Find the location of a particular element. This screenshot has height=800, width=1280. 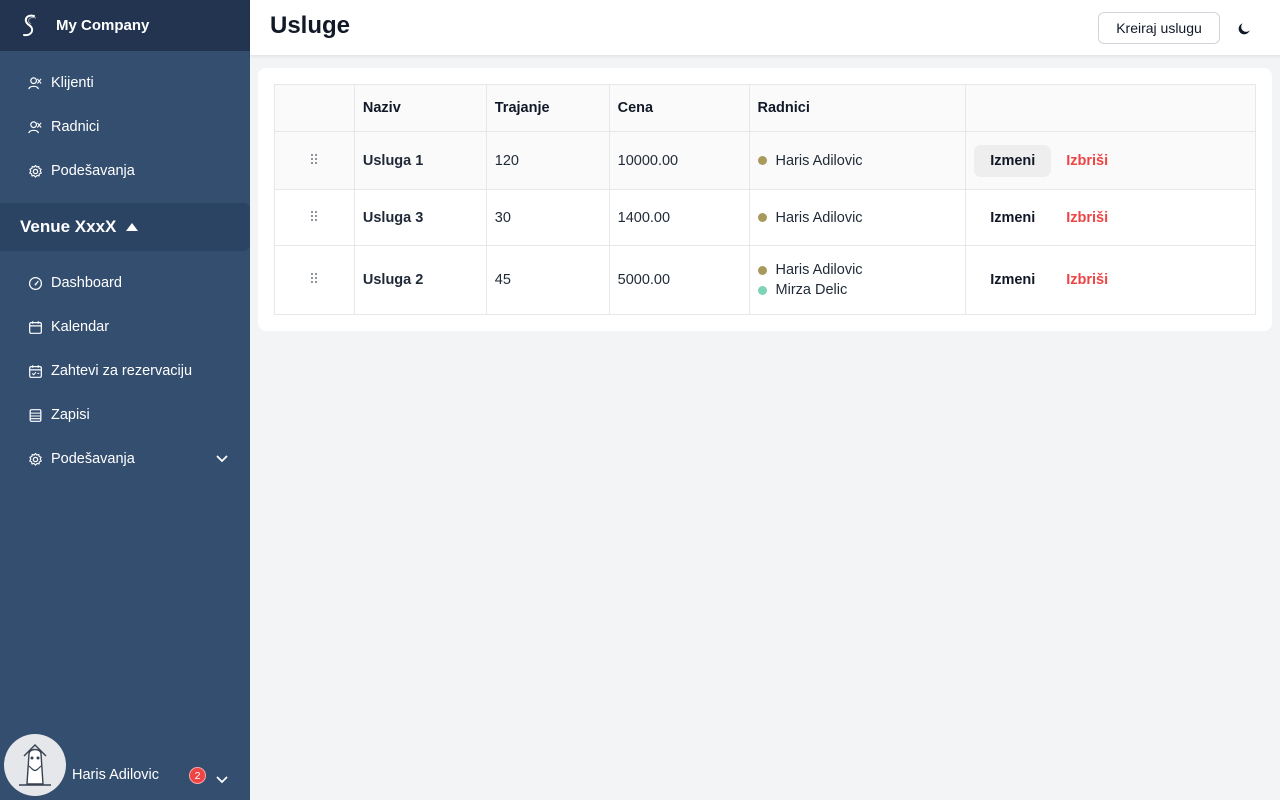

page-header: Usluge Kreiraj uslugu is located at coordinates (765, 28).